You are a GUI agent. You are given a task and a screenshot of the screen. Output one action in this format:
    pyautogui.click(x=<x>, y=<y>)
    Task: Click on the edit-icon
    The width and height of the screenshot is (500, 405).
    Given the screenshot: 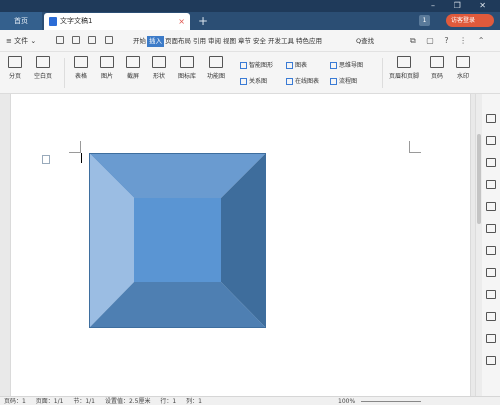 What is the action you would take?
    pyautogui.click(x=491, y=118)
    